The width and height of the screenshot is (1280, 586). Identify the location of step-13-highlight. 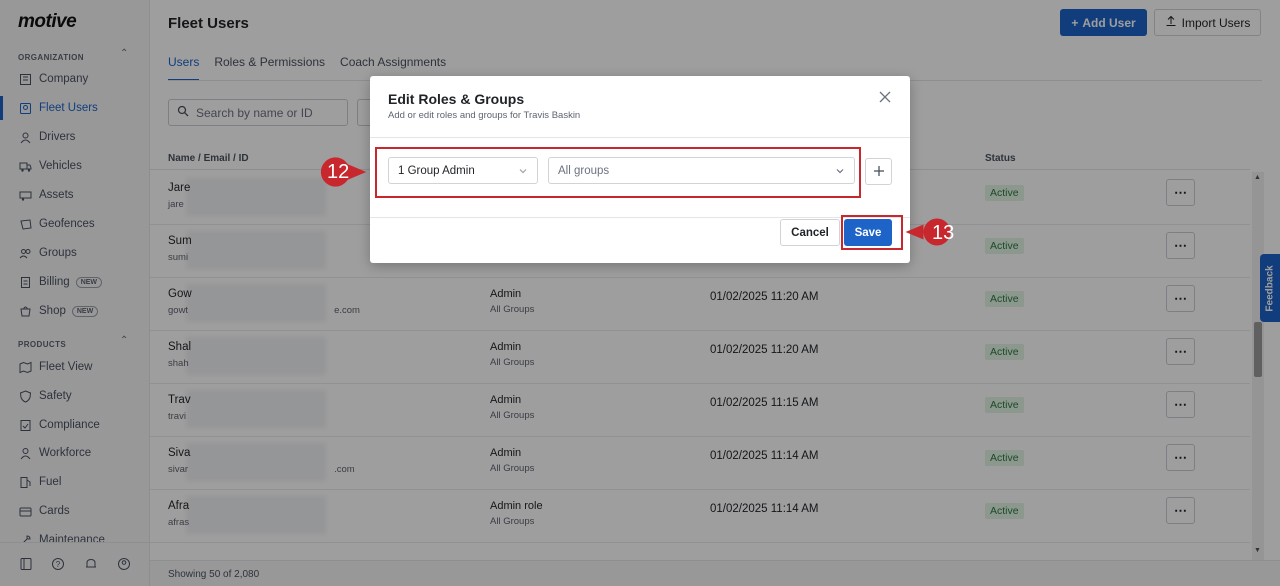
(872, 232).